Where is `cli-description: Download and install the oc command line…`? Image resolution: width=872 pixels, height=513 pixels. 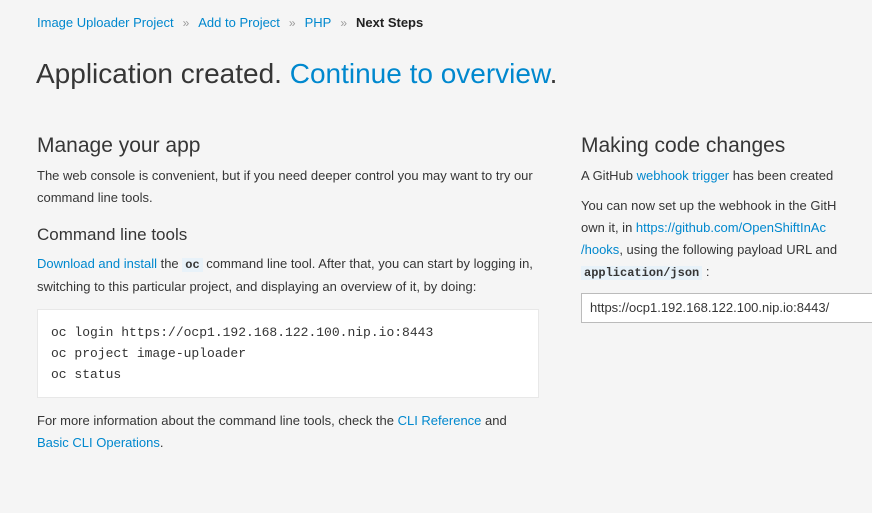
cli-description: Download and install the oc command line… is located at coordinates (288, 275).